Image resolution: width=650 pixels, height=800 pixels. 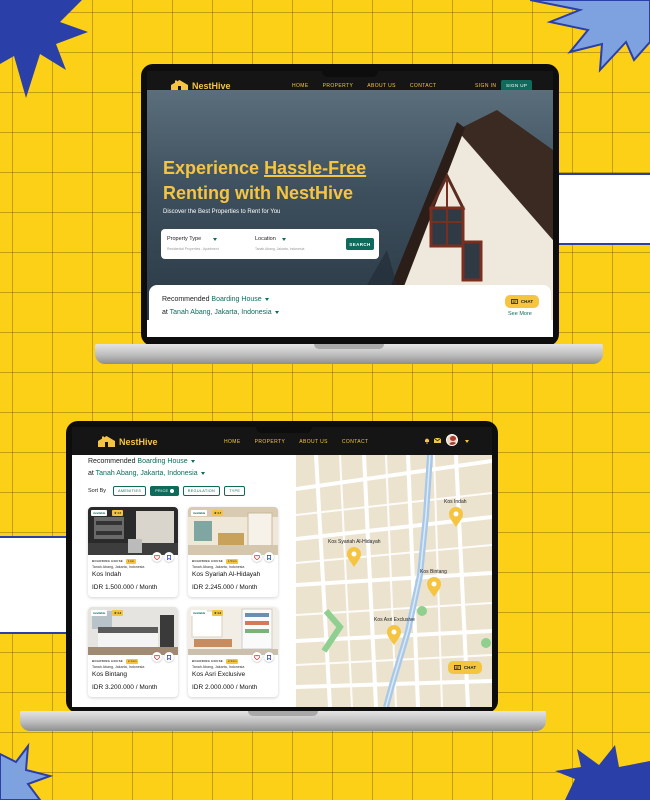 What do you see at coordinates (315, 168) in the screenshot?
I see `hero-title-highlight: Hassle-Free` at bounding box center [315, 168].